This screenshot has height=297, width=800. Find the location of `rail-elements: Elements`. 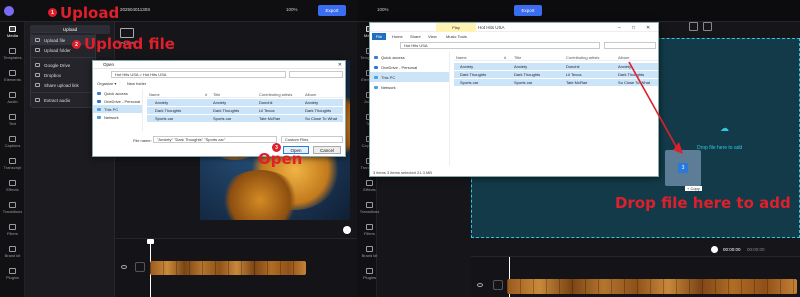

rail-elements: Elements is located at coordinates (12, 76).